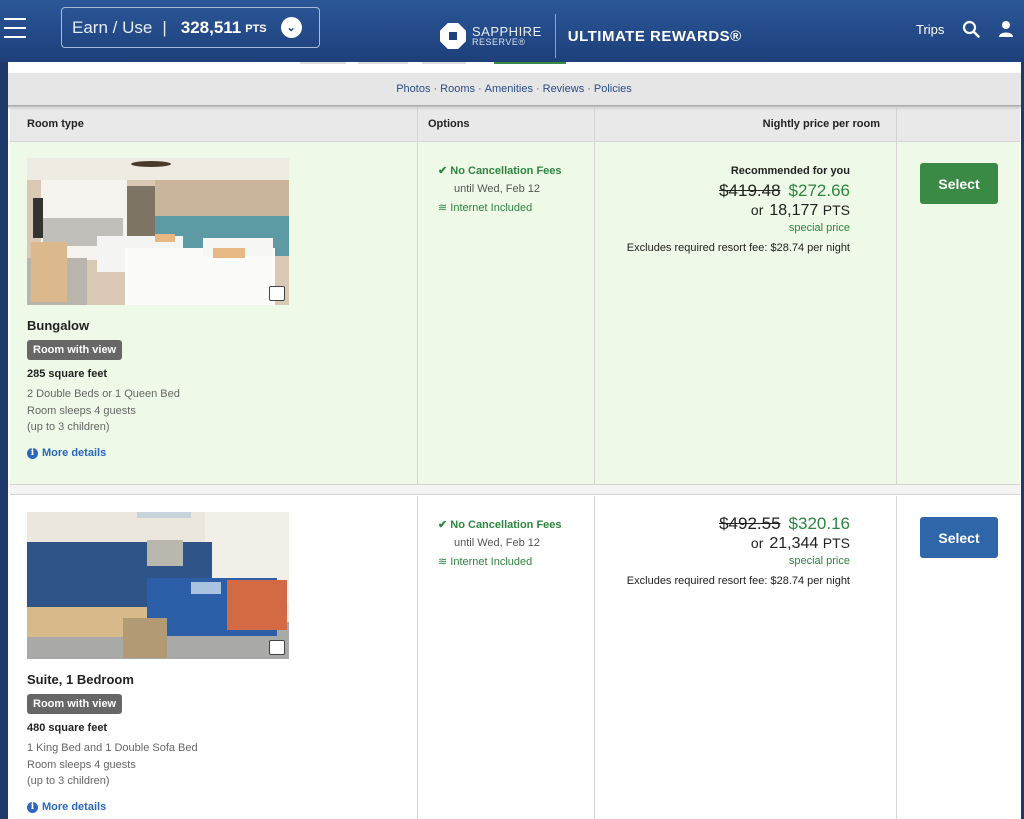  Describe the element at coordinates (564, 89) in the screenshot. I see `subnav-reviews: Reviews` at that location.